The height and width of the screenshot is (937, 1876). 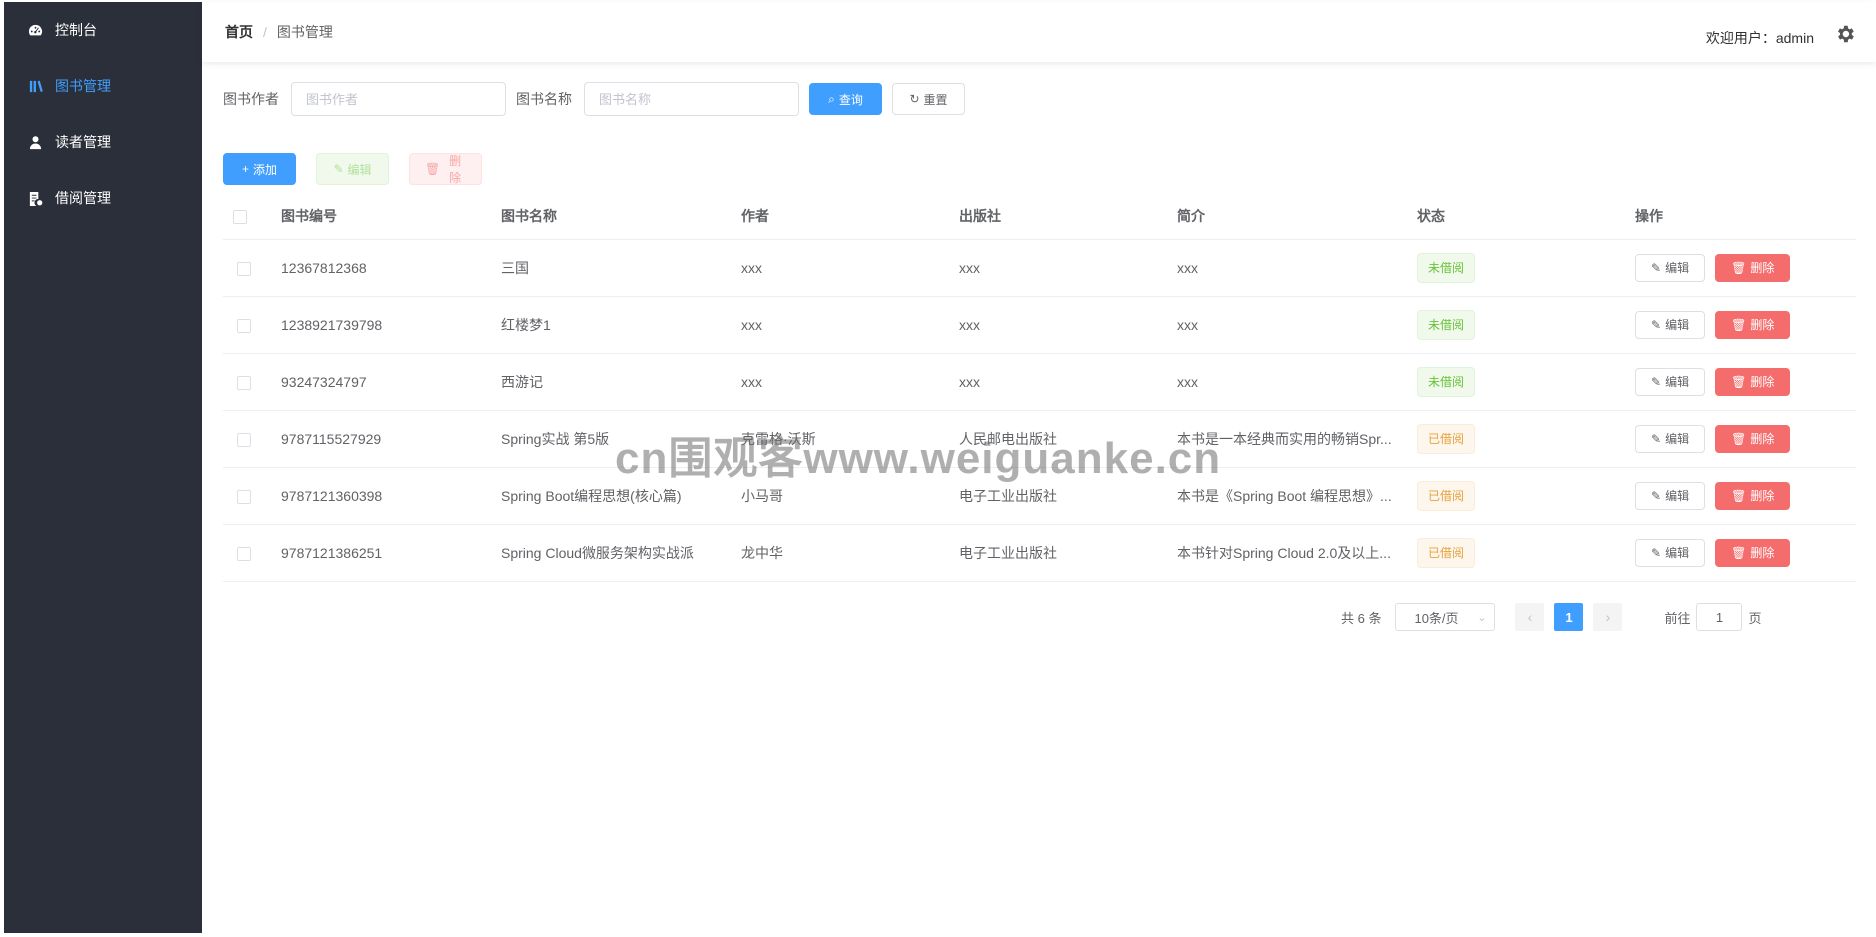 What do you see at coordinates (1187, 324) in the screenshot?
I see `intro-text: xxx` at bounding box center [1187, 324].